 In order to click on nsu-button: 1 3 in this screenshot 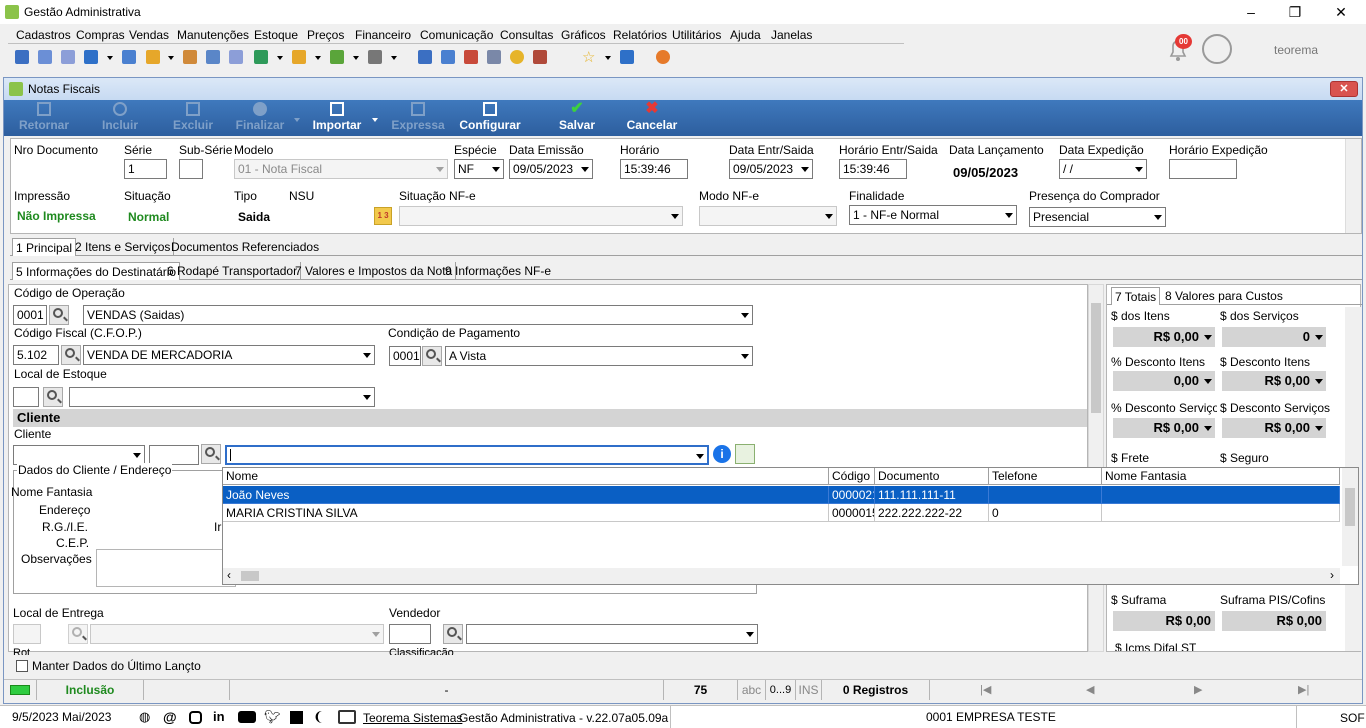, I will do `click(383, 216)`.